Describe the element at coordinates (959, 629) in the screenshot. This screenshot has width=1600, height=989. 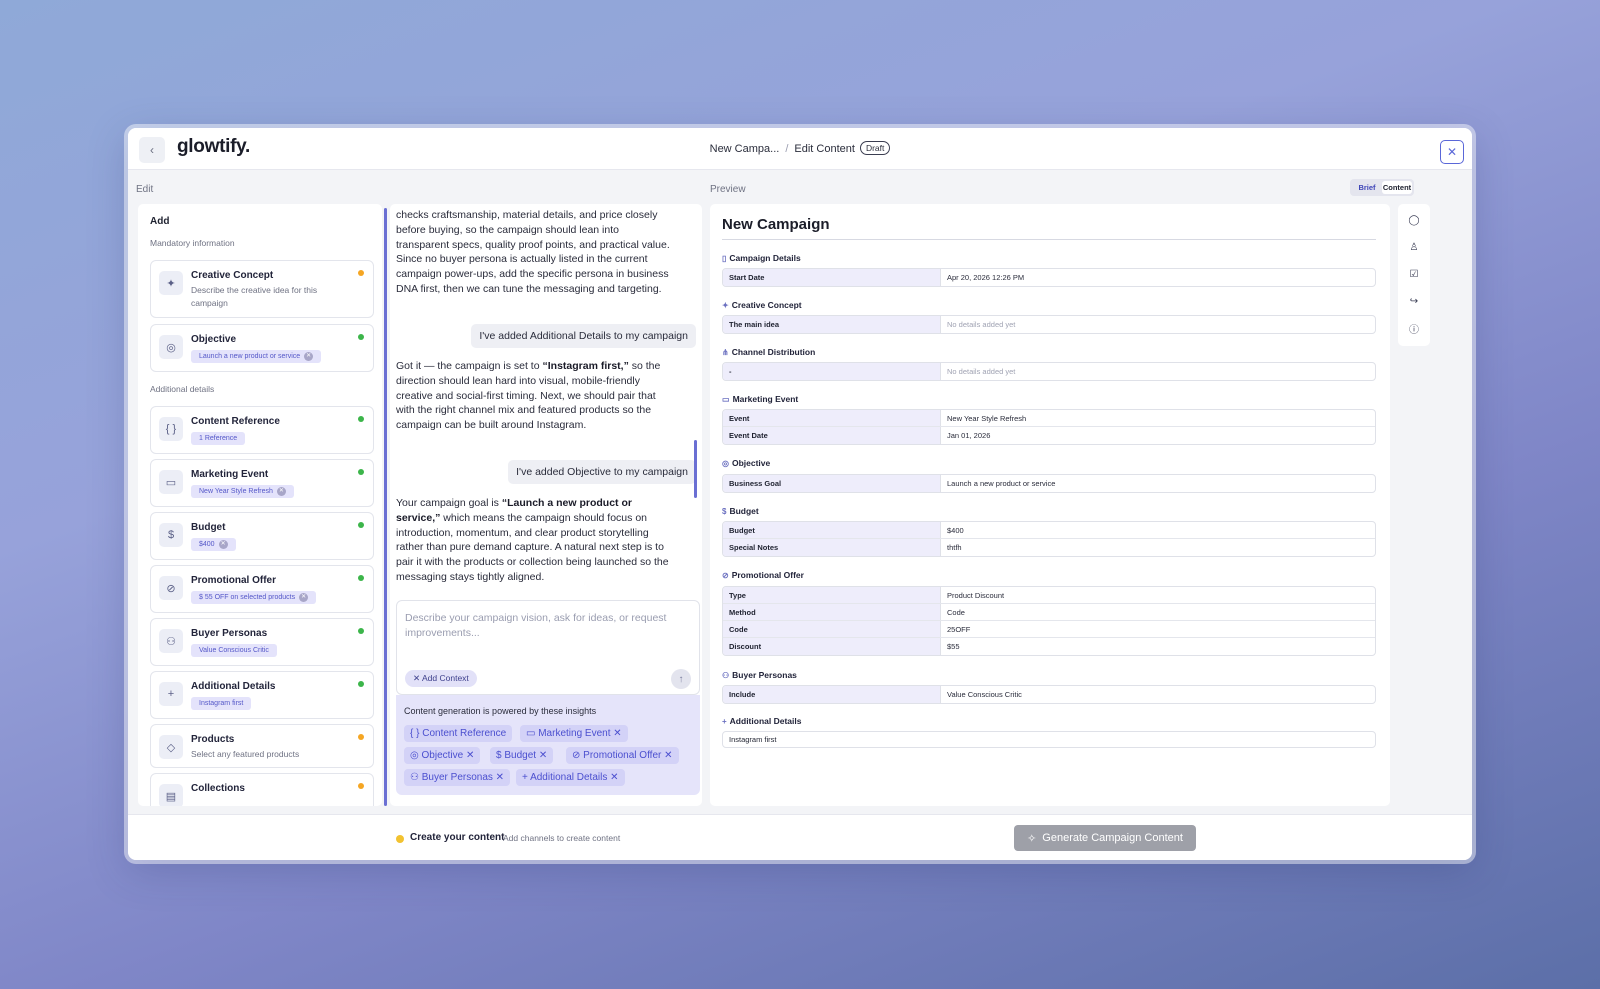
I see `row-value: 25OFF` at that location.